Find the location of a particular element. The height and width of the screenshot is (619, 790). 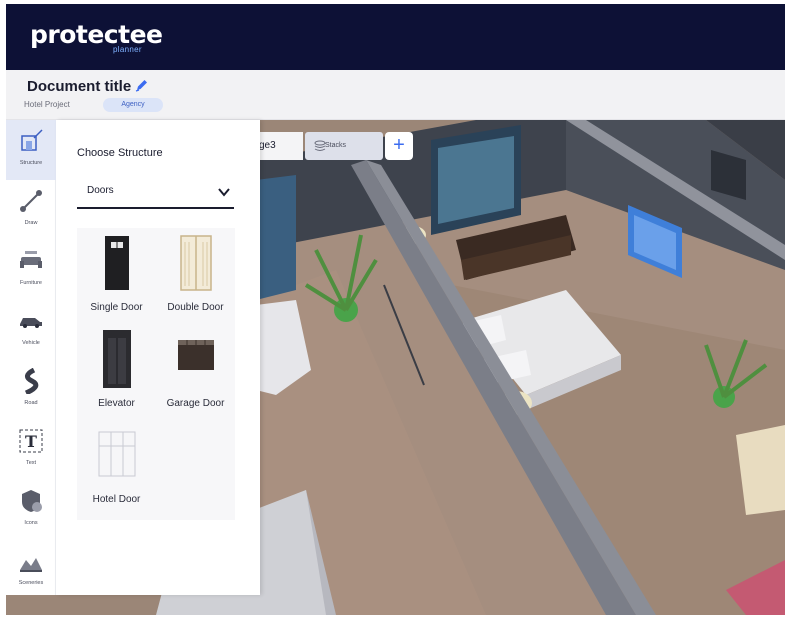

stack-icon is located at coordinates (320, 145).